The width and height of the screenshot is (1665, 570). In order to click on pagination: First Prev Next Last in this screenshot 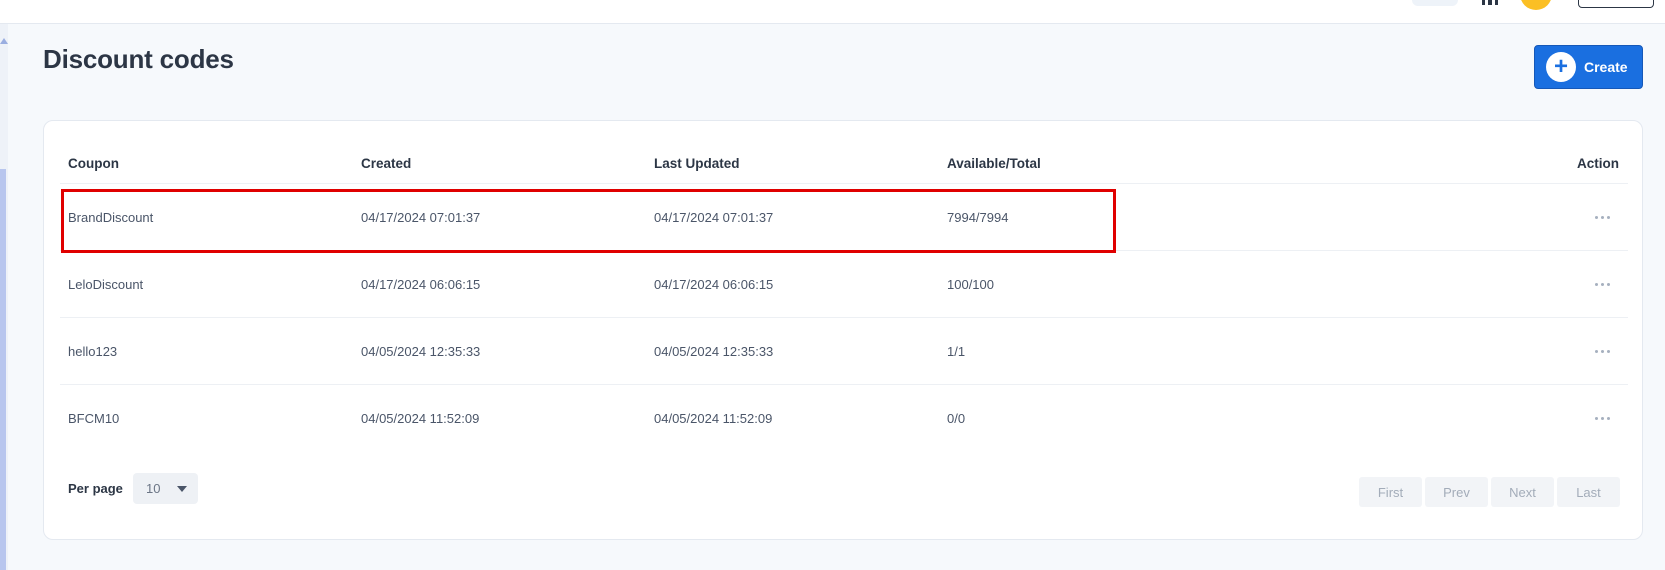, I will do `click(1489, 492)`.